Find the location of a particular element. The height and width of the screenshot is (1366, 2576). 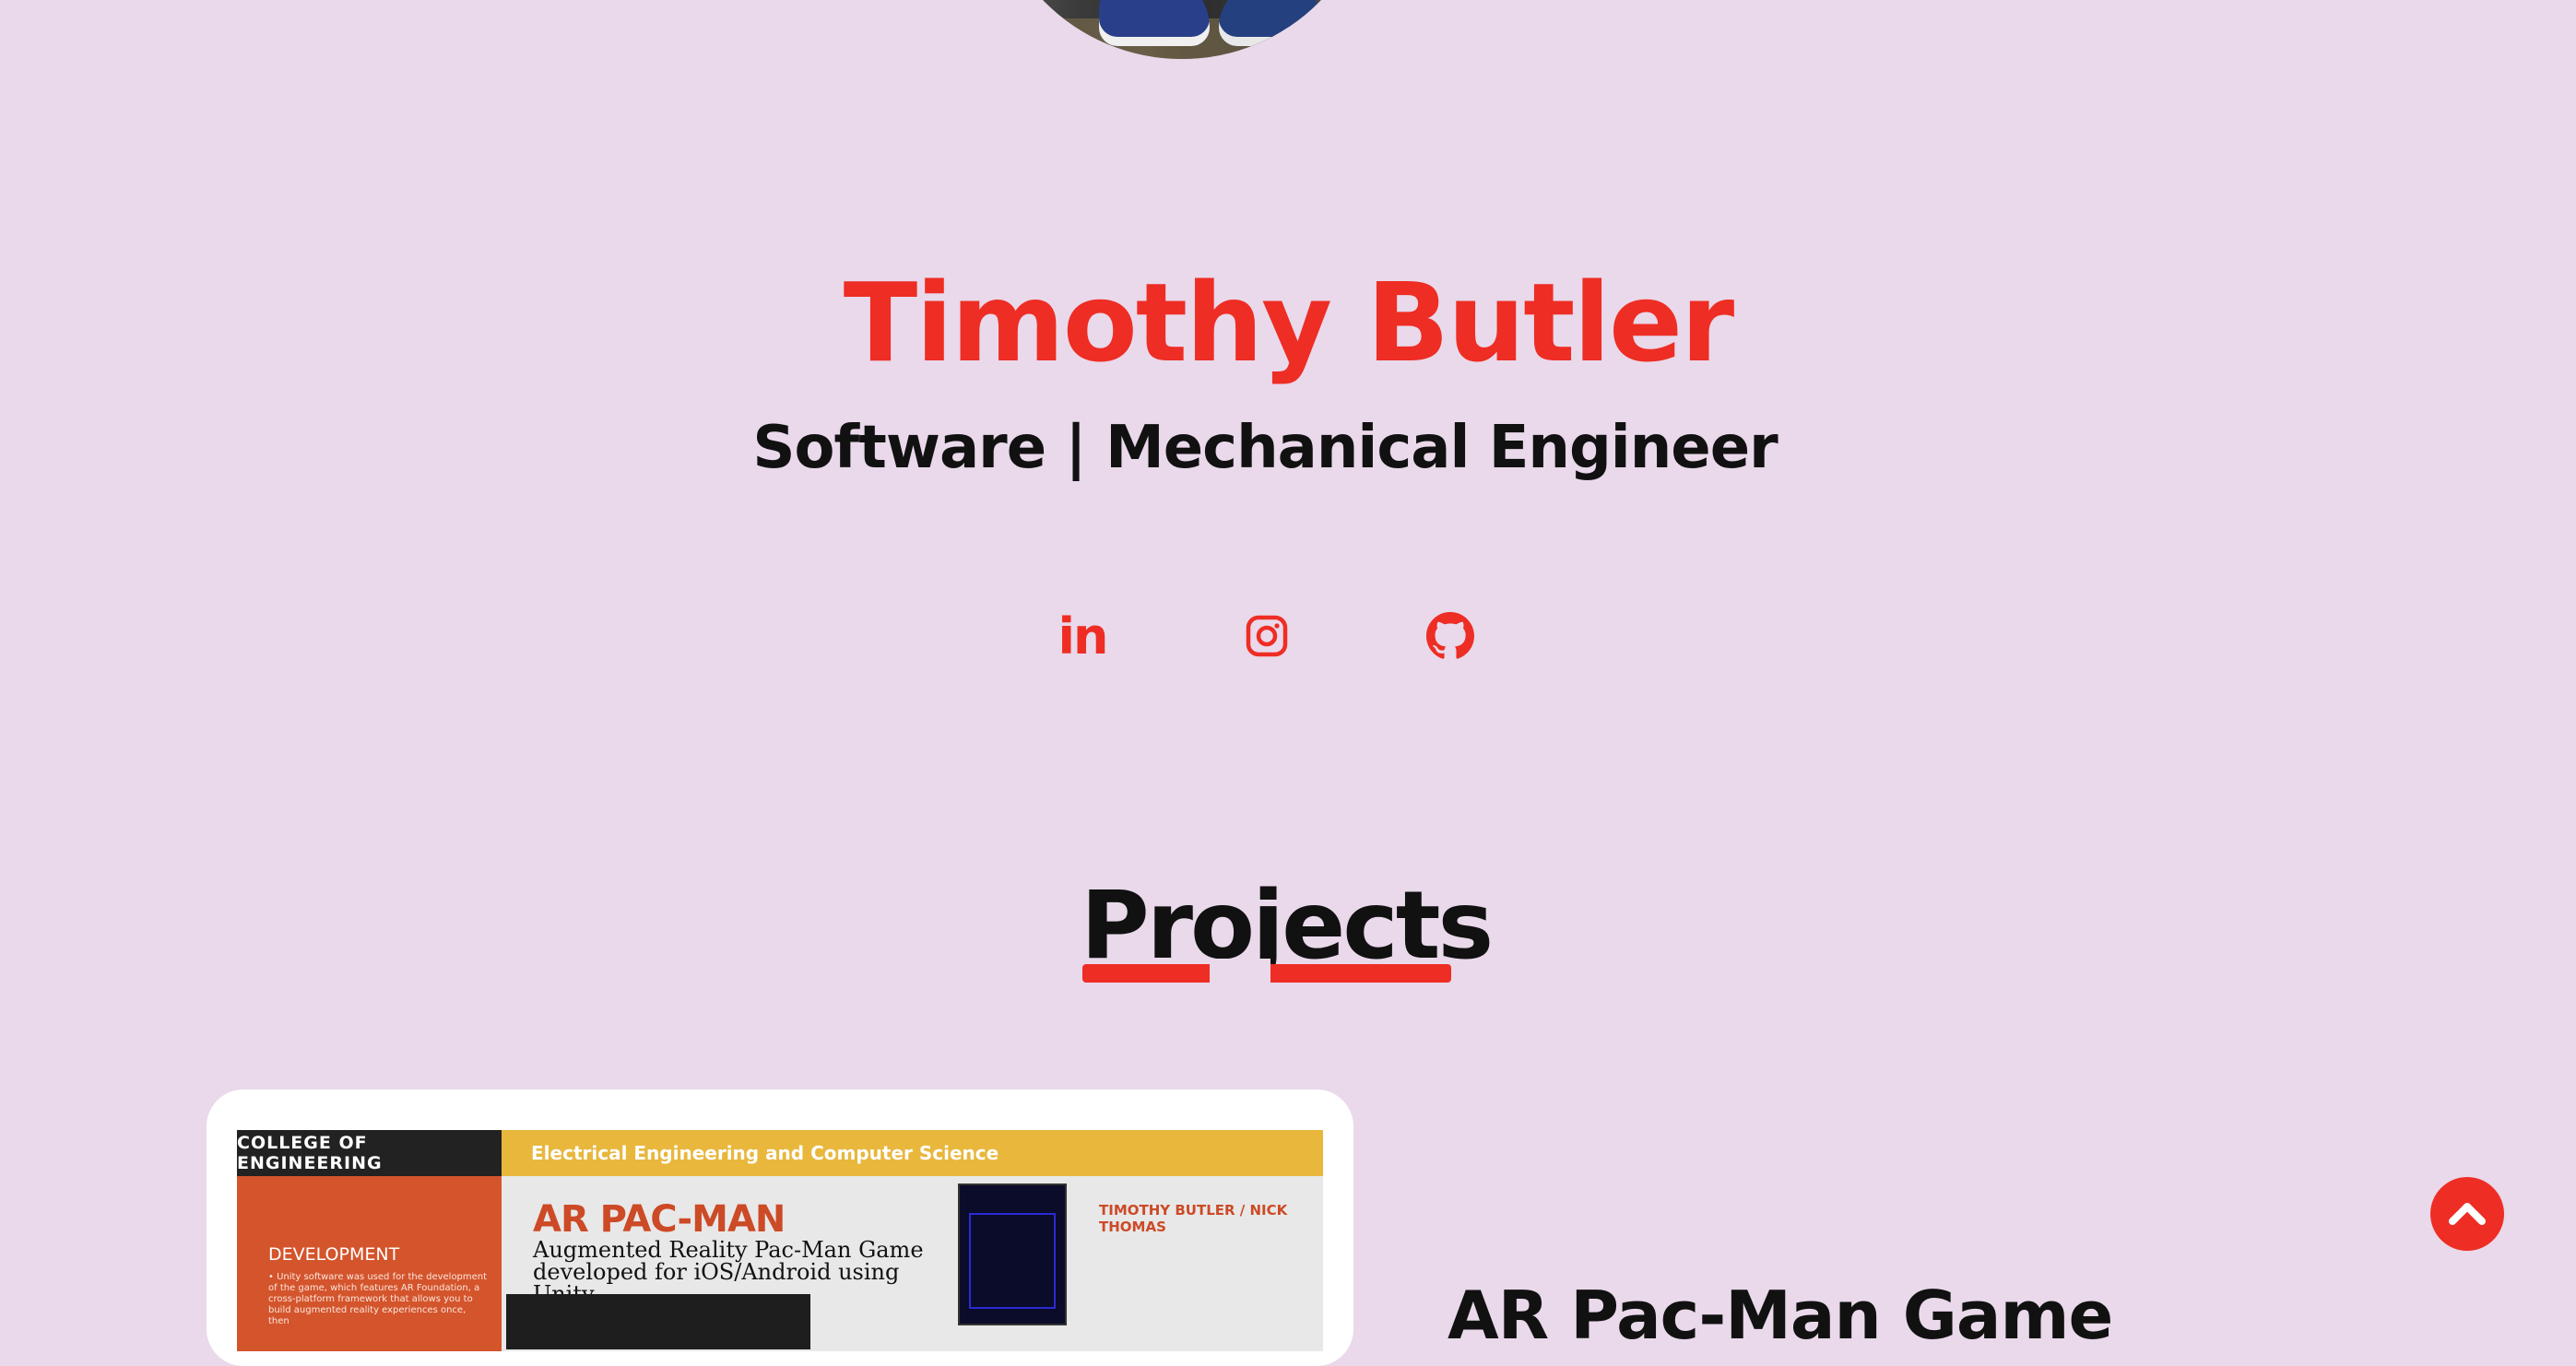

chevron-up-icon is located at coordinates (2467, 1214).